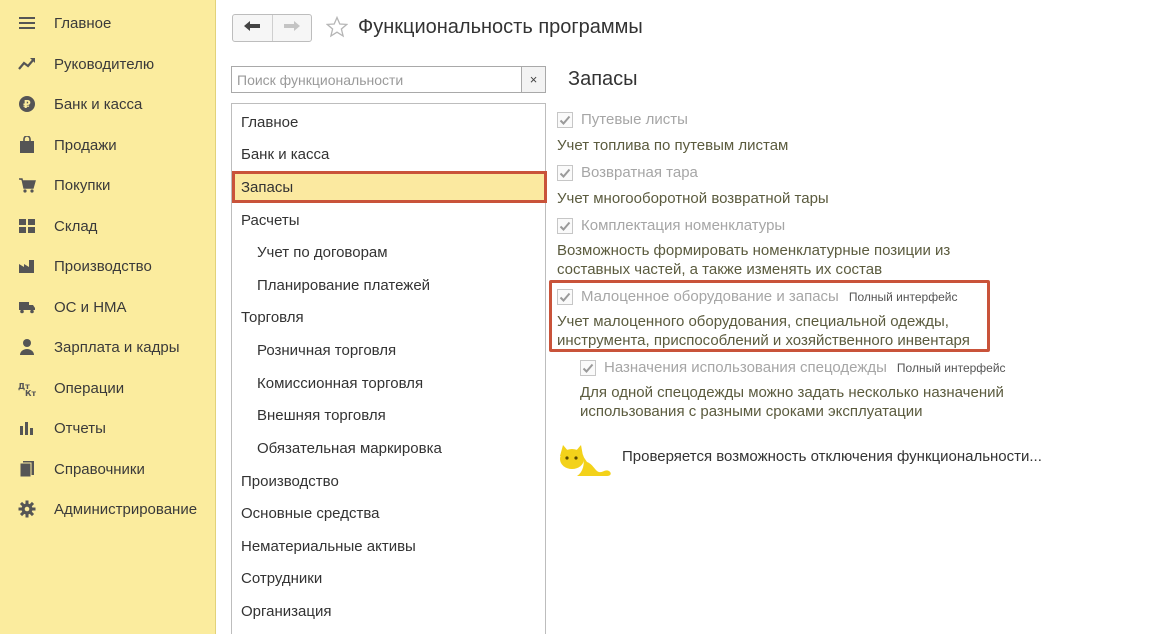 The width and height of the screenshot is (1151, 634). I want to click on option-label: Возвратная тара, so click(639, 172).